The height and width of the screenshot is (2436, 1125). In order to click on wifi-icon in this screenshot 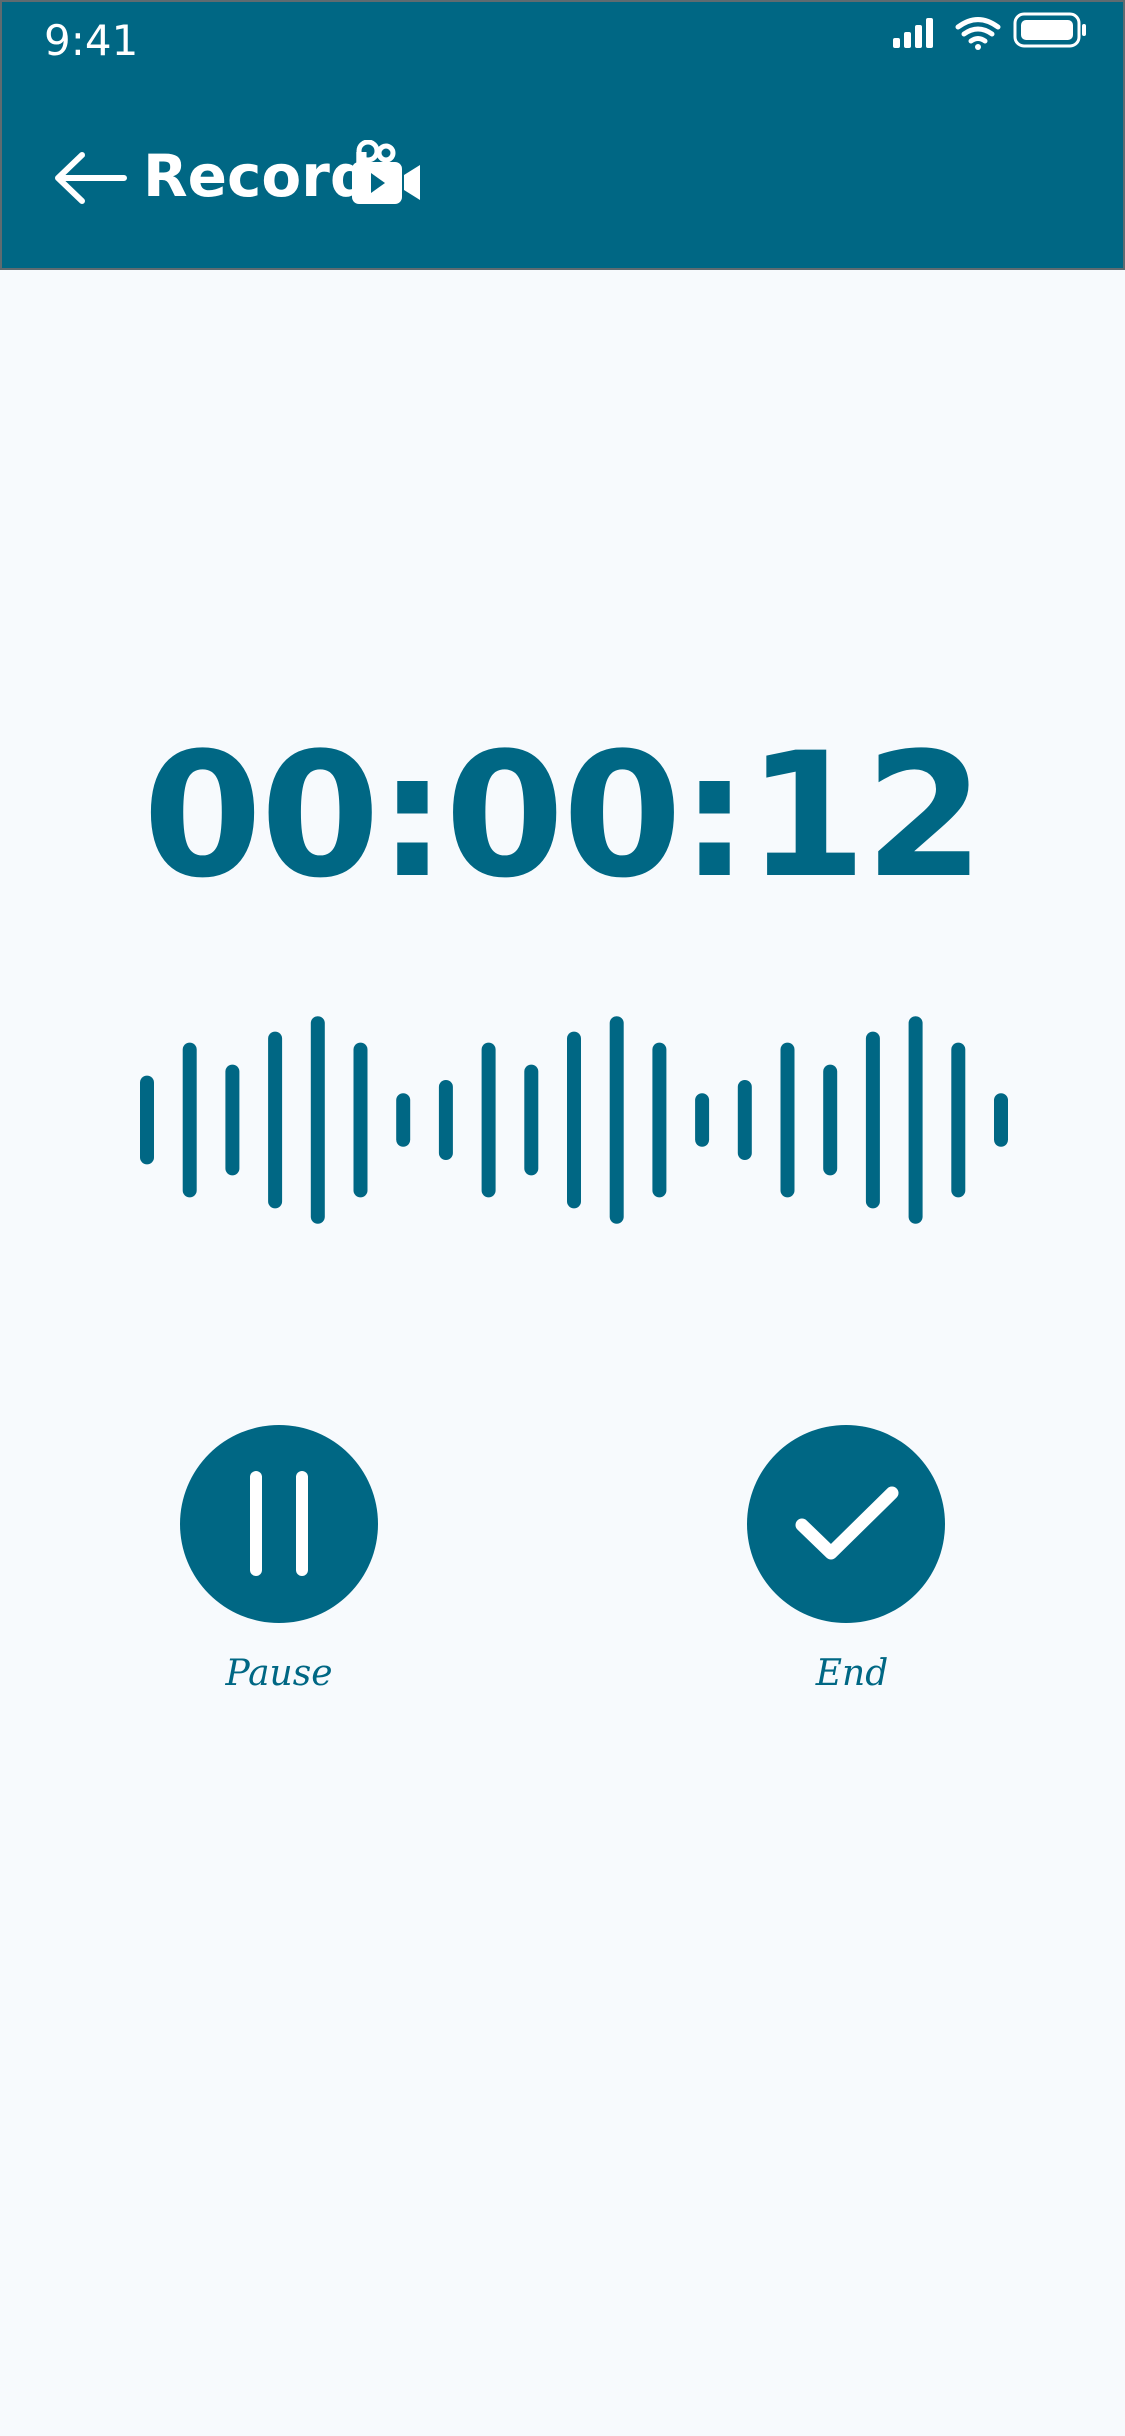, I will do `click(978, 30)`.